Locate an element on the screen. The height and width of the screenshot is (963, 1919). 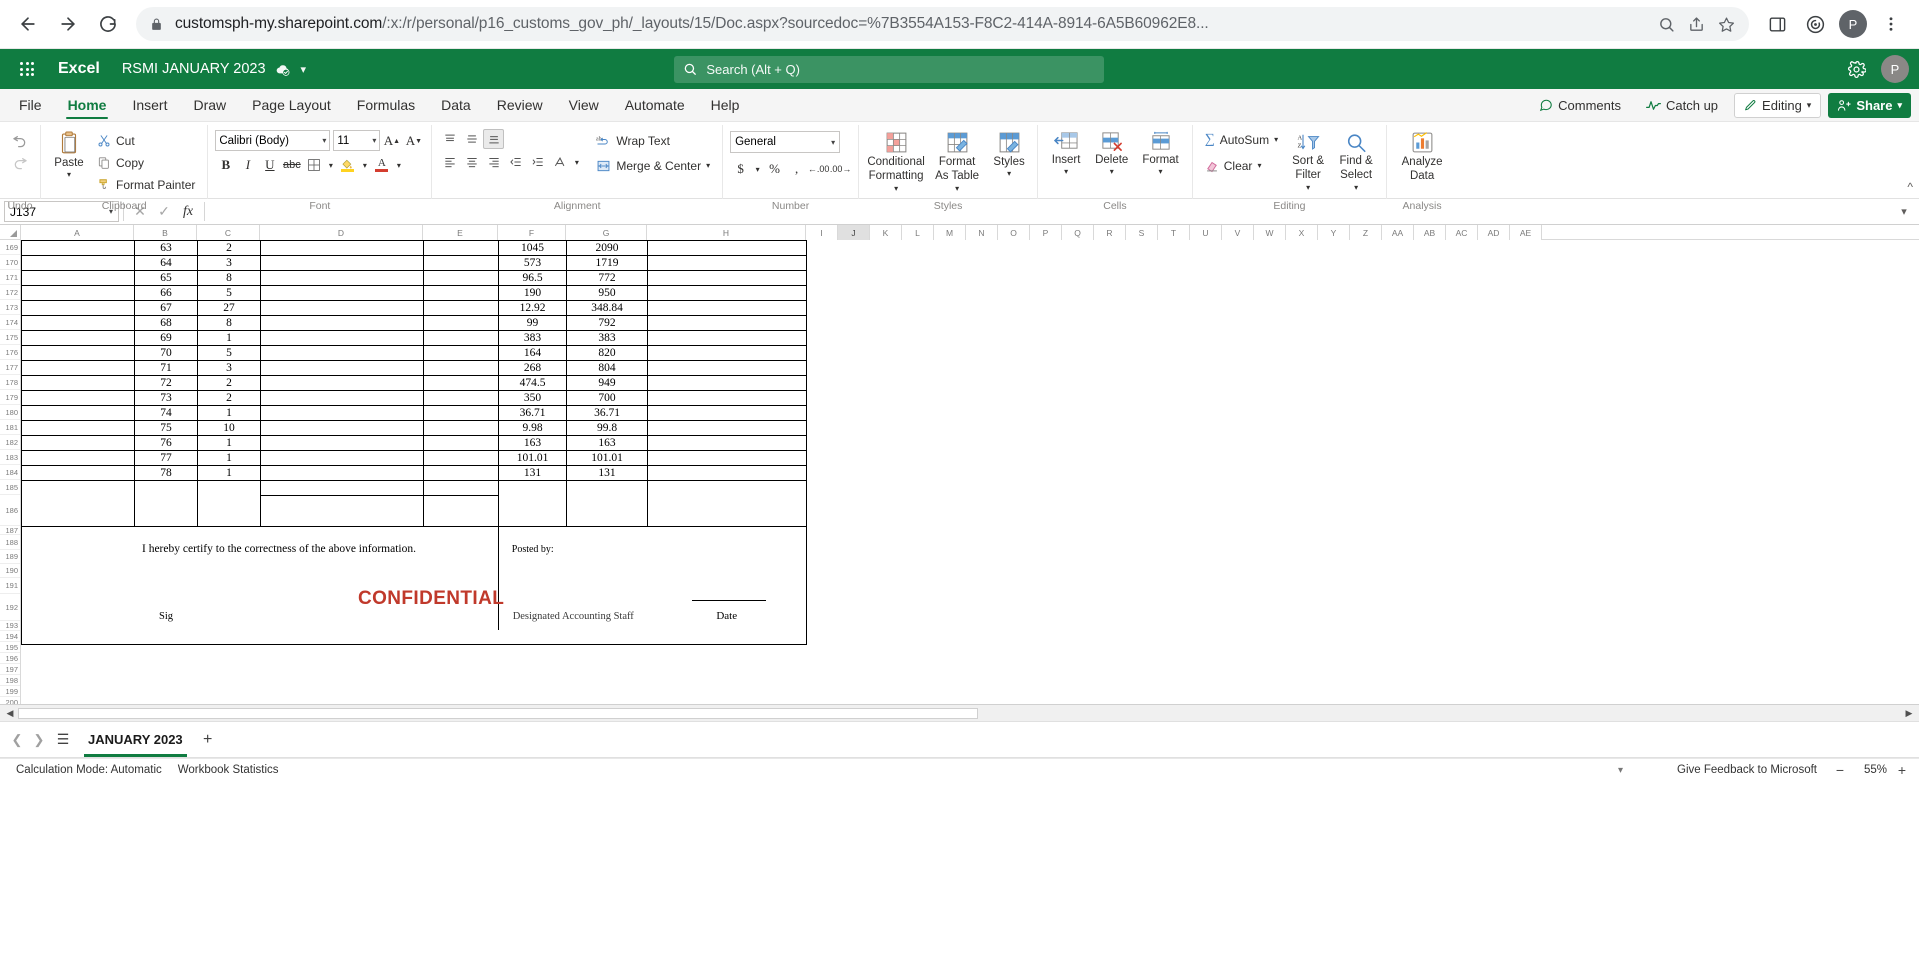
merge-center-button: Merge & Center ▾ is located at coordinates (653, 165).